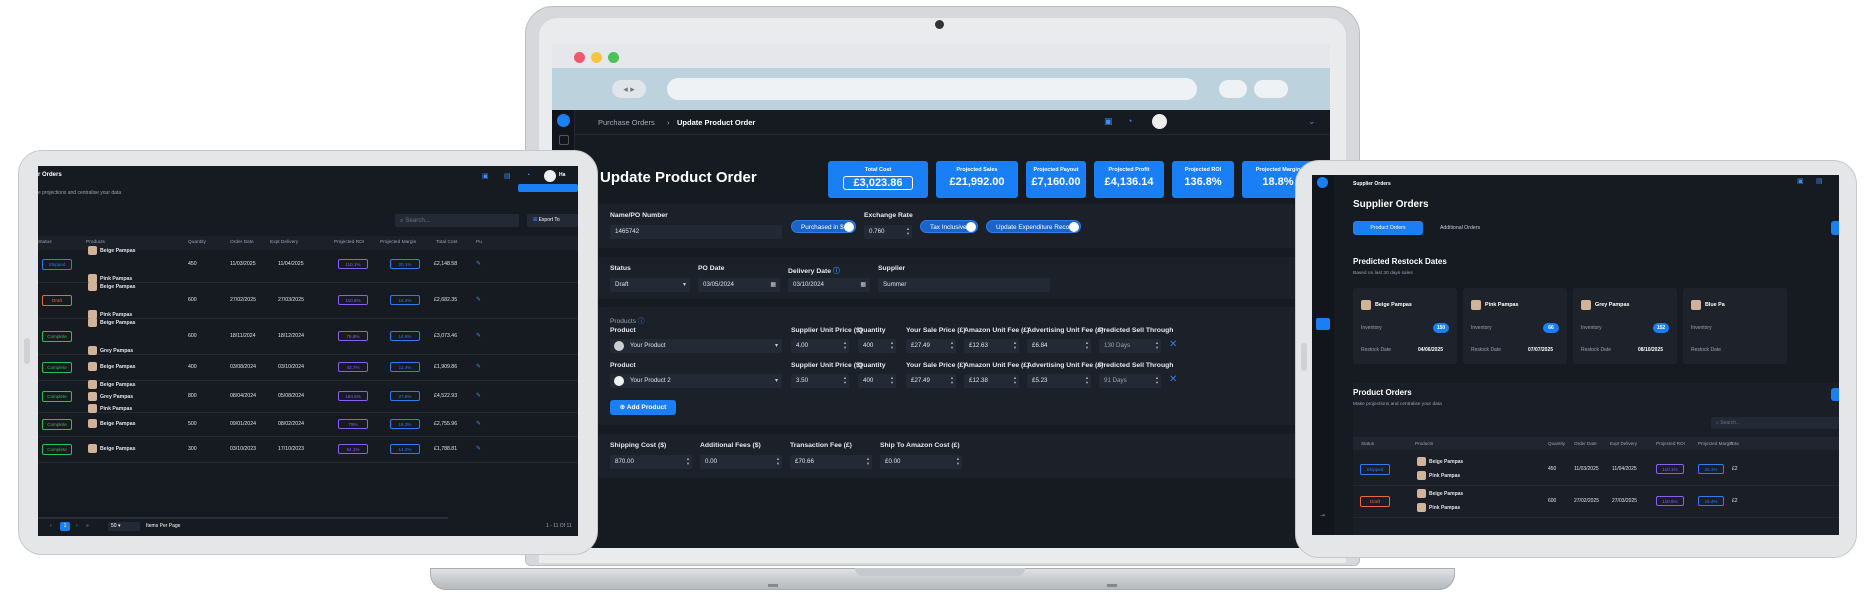 The width and height of the screenshot is (1875, 600). Describe the element at coordinates (1460, 228) in the screenshot. I see `tab-additional-orders: Additional Orders` at that location.